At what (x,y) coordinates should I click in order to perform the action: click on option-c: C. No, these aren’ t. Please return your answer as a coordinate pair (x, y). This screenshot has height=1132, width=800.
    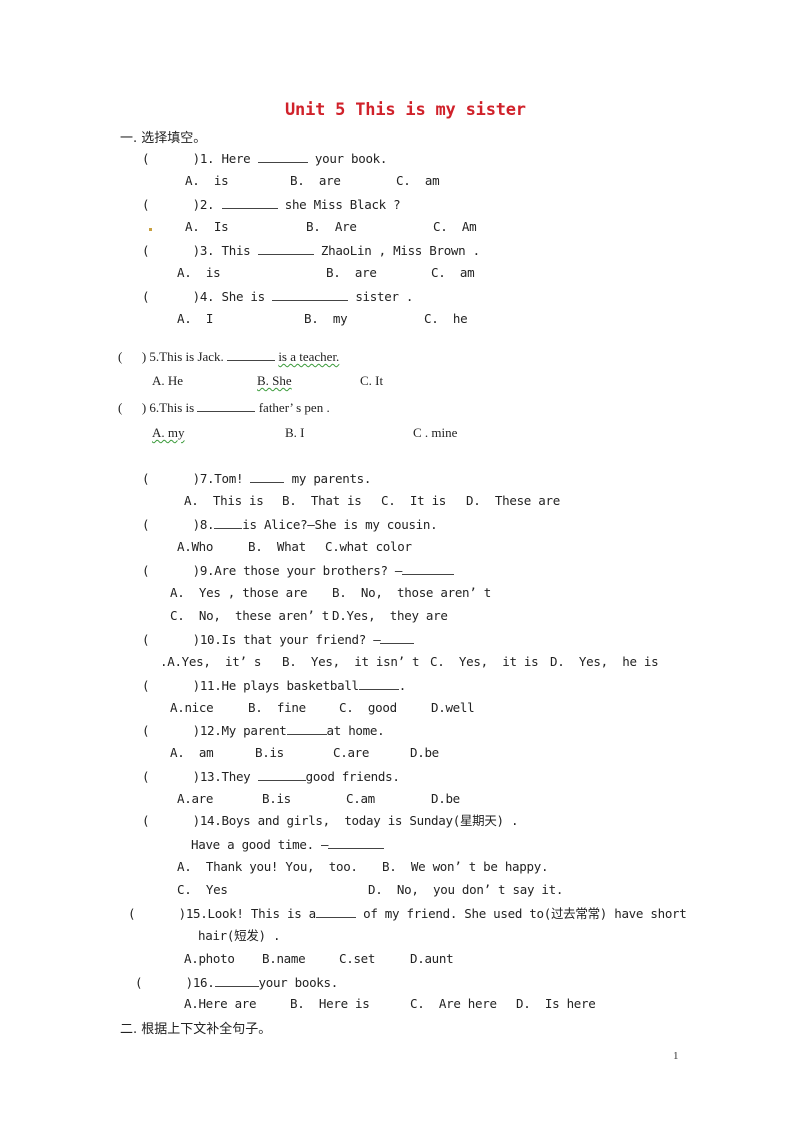
    Looking at the image, I should click on (249, 615).